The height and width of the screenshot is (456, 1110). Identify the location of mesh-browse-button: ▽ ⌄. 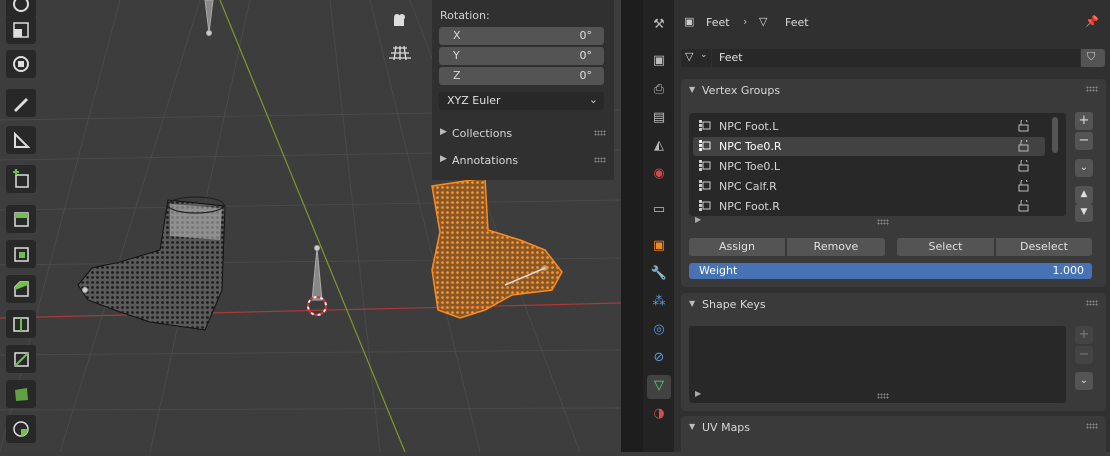
(696, 58).